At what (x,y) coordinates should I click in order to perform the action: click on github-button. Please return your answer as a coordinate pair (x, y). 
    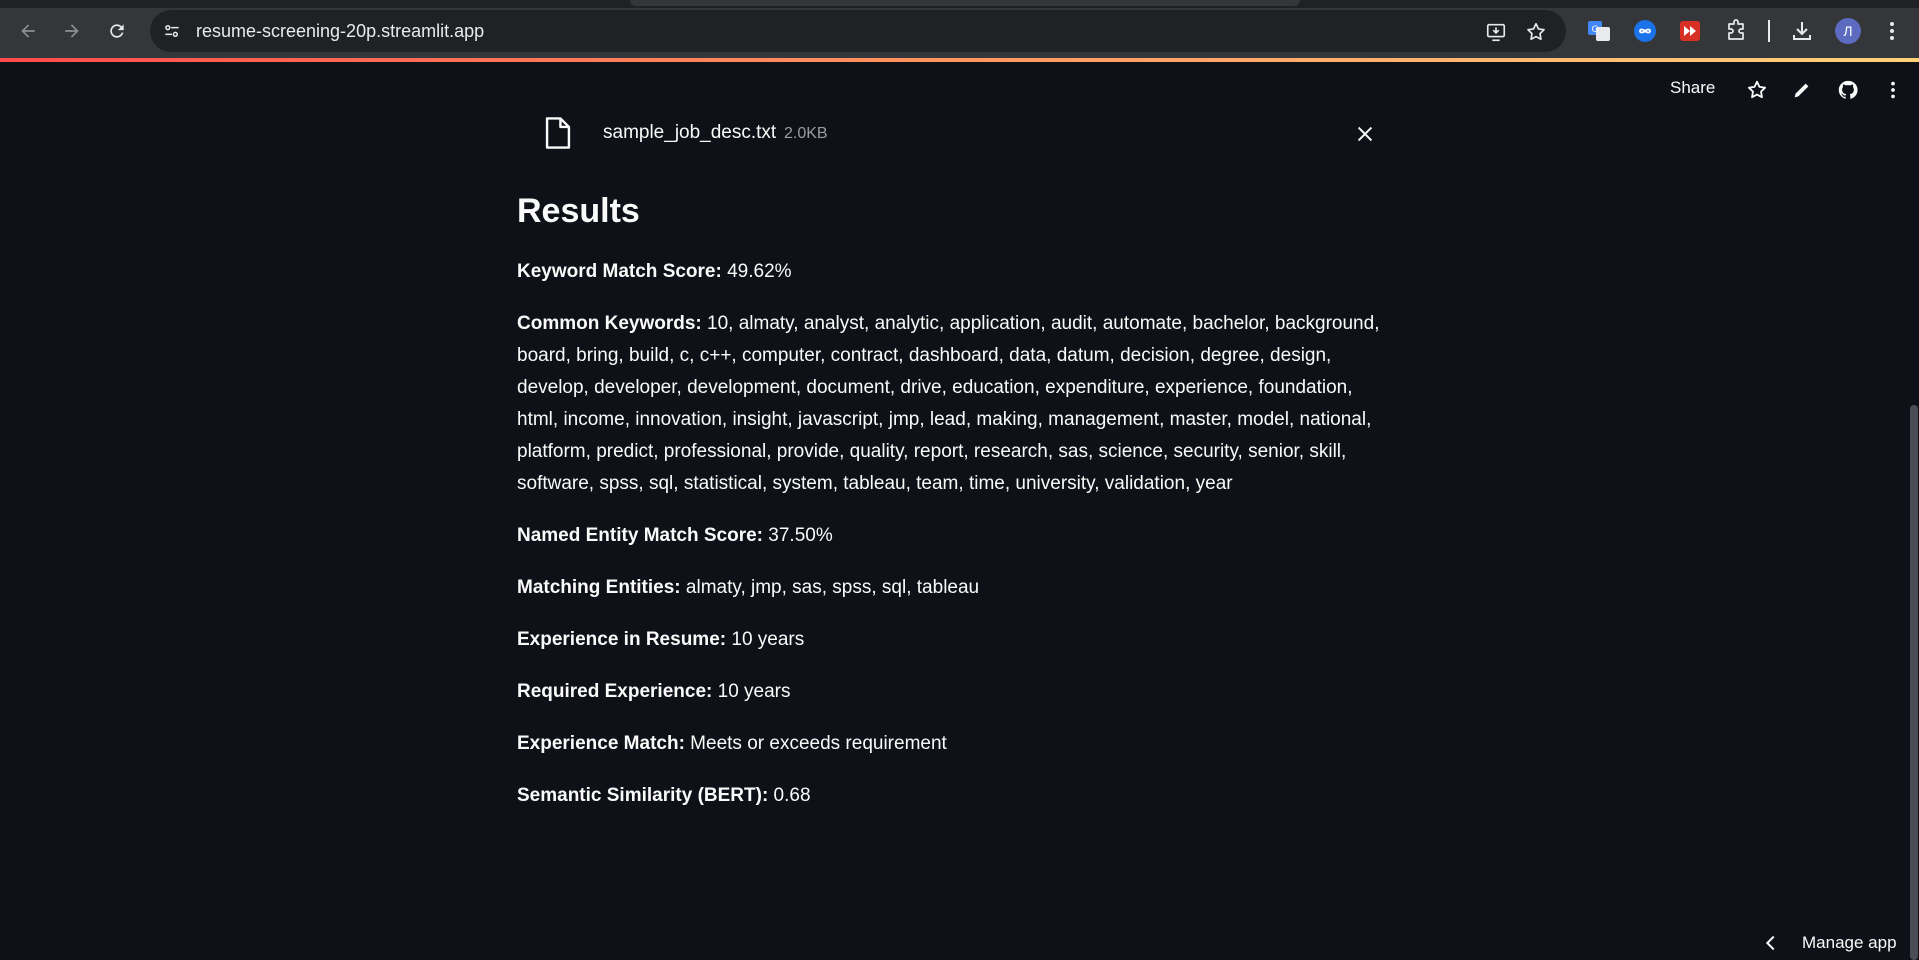
    Looking at the image, I should click on (1848, 90).